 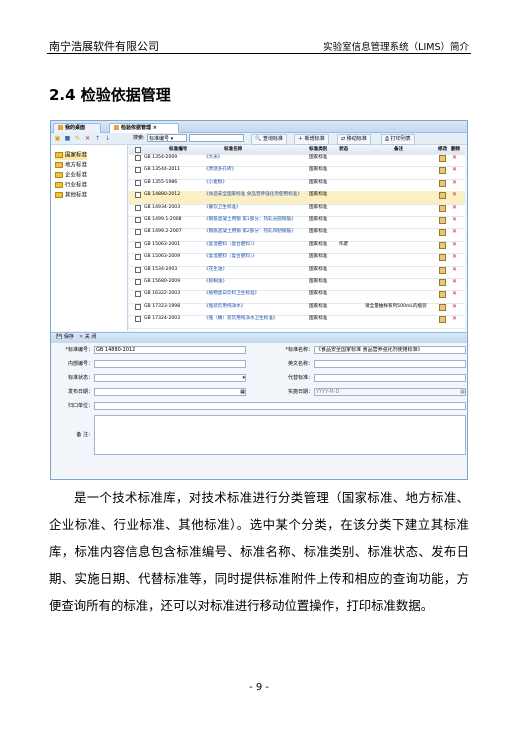 I want to click on table-row: GB 13544-2011 《原烧多孔砖》 国家标准 ✕, so click(x=297, y=173).